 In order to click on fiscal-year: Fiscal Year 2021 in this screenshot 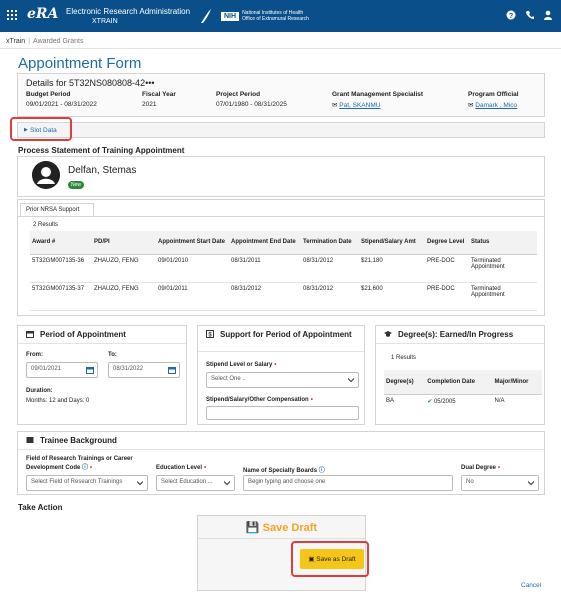, I will do `click(159, 99)`.